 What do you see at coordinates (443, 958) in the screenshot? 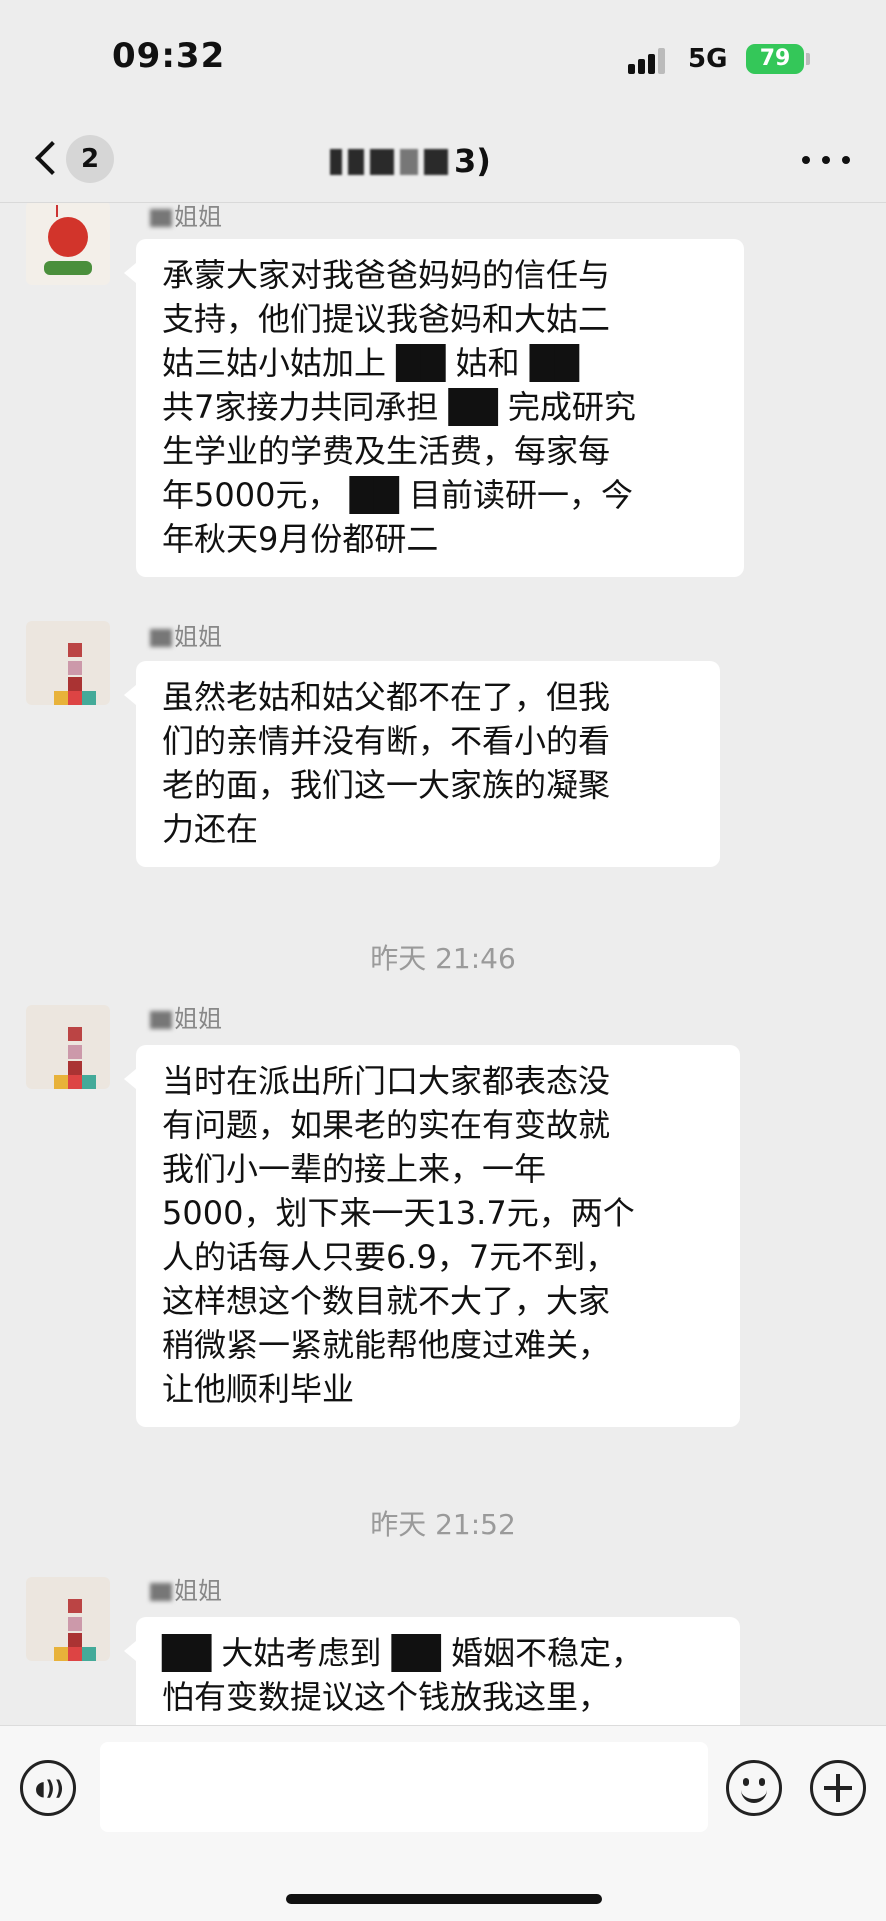
I see `timestamp: 昨天 21:46` at bounding box center [443, 958].